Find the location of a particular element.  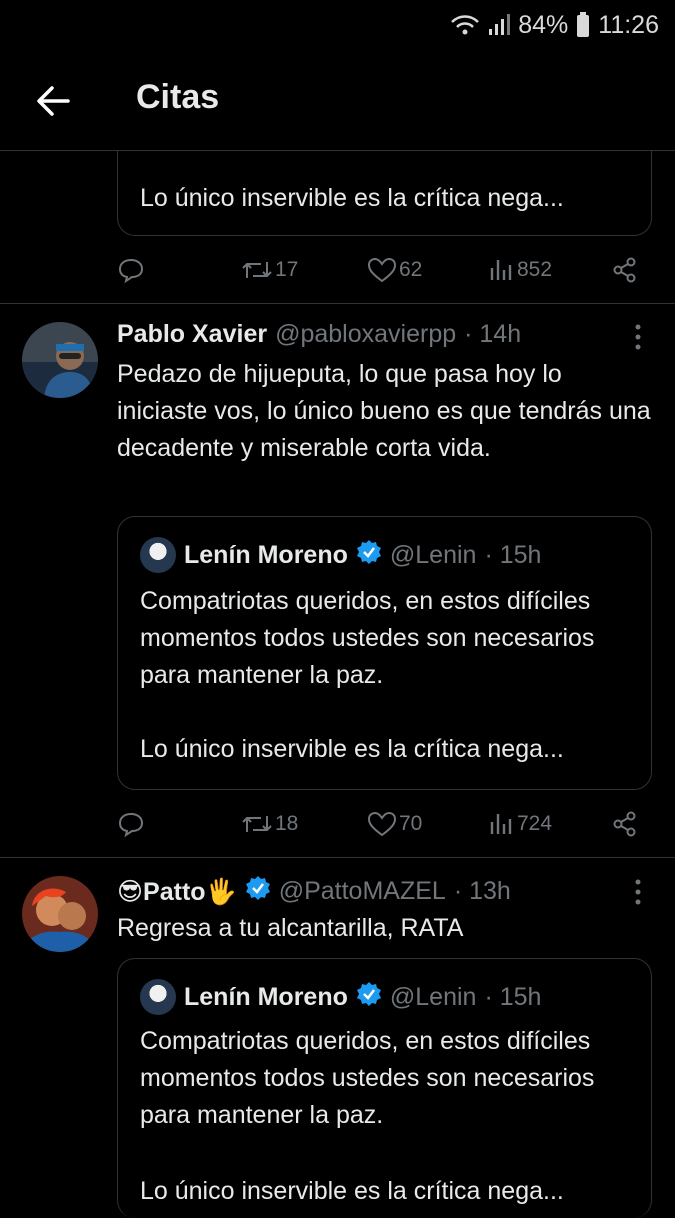

display-name: 😎Patto🖐 is located at coordinates (177, 892).